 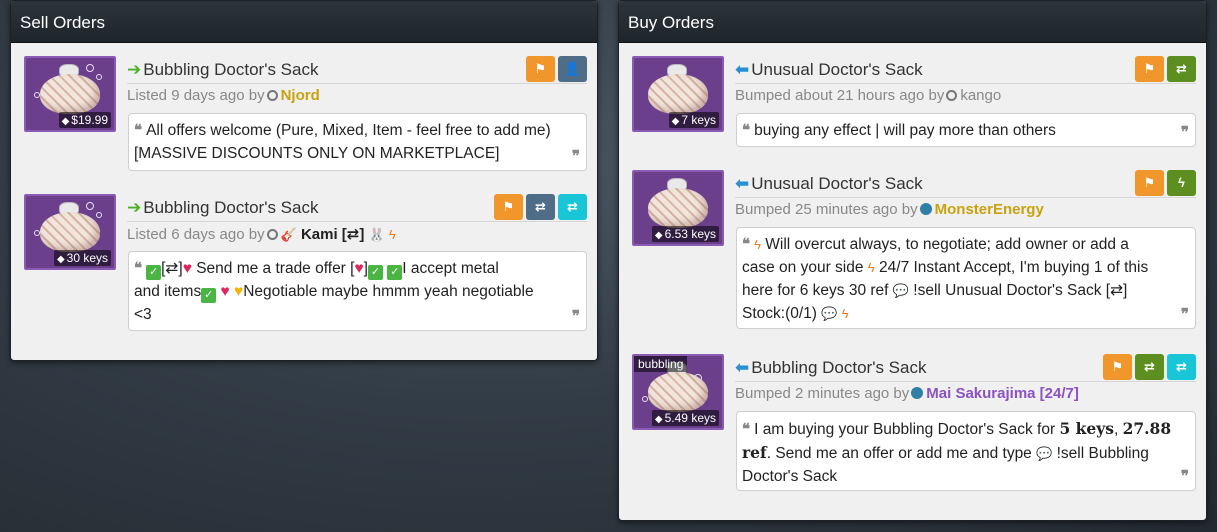 What do you see at coordinates (980, 95) in the screenshot?
I see `username-link: kango` at bounding box center [980, 95].